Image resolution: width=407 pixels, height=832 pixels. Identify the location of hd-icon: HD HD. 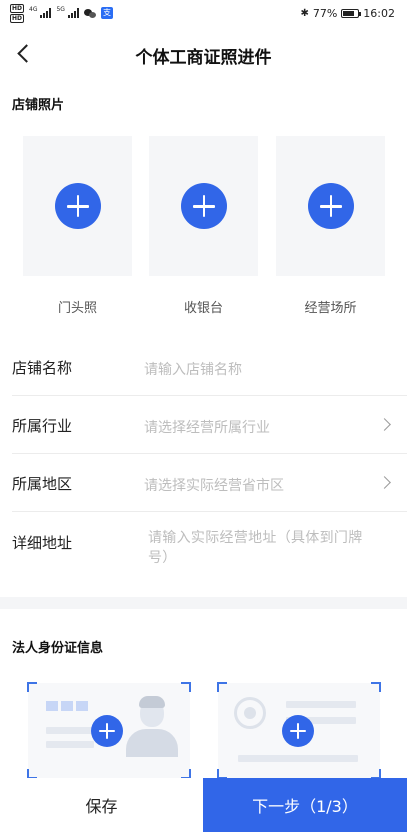
(17, 13).